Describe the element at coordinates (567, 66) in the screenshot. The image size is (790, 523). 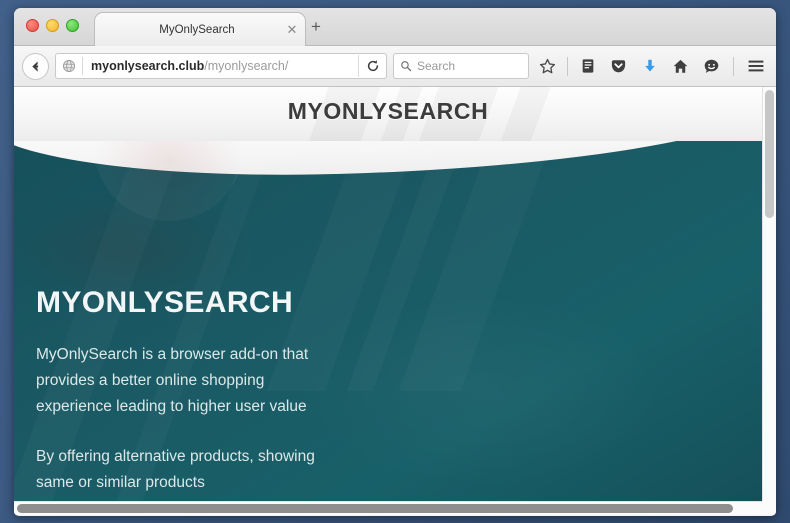
I see `toolbar-divider` at that location.